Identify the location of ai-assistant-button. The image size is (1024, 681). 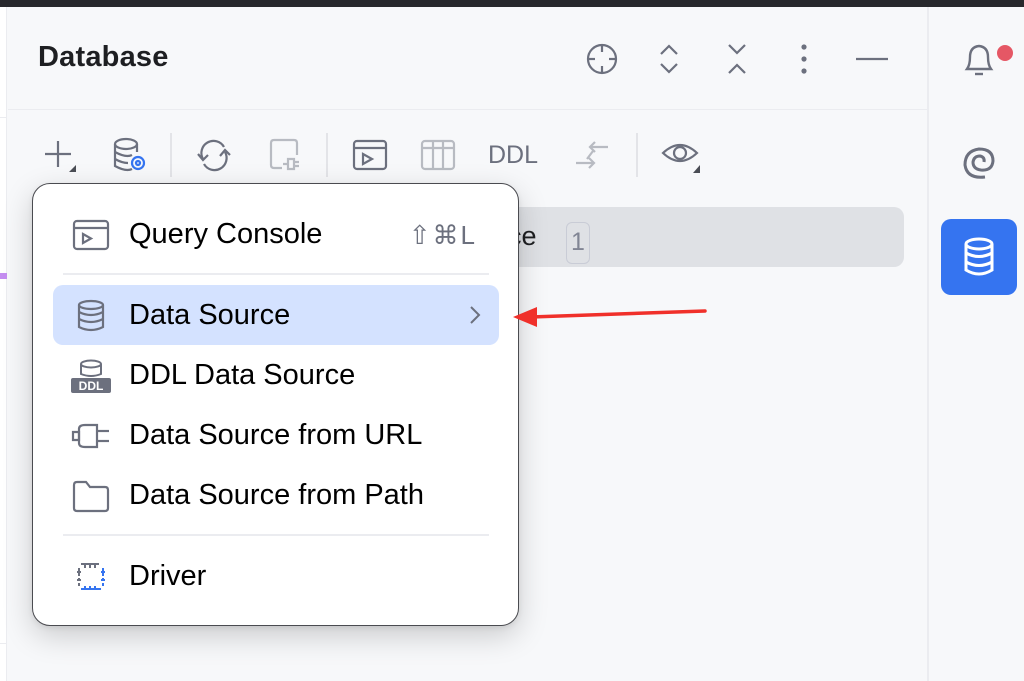
(979, 161).